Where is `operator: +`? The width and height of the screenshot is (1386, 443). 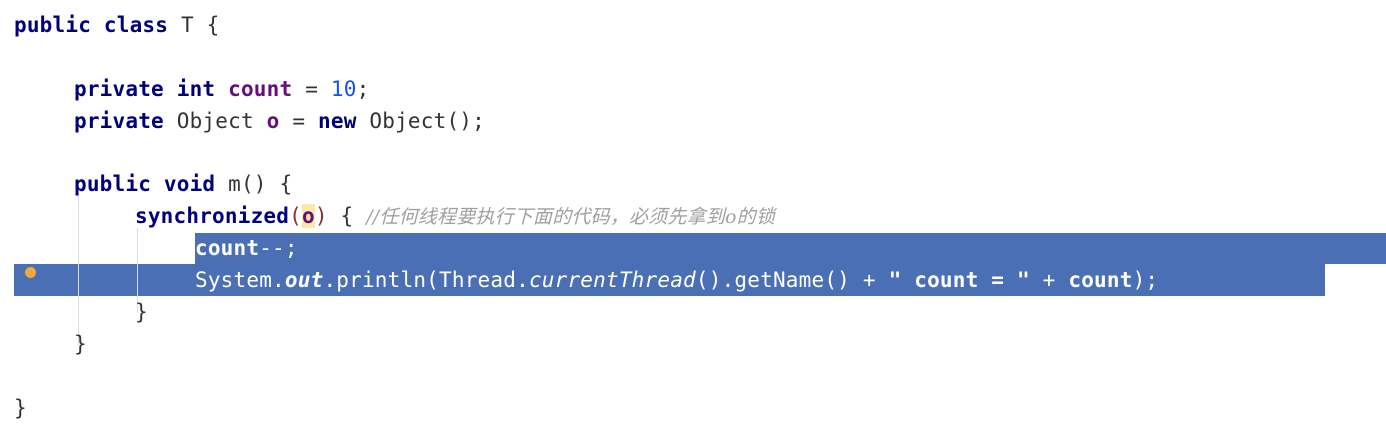 operator: + is located at coordinates (1049, 280).